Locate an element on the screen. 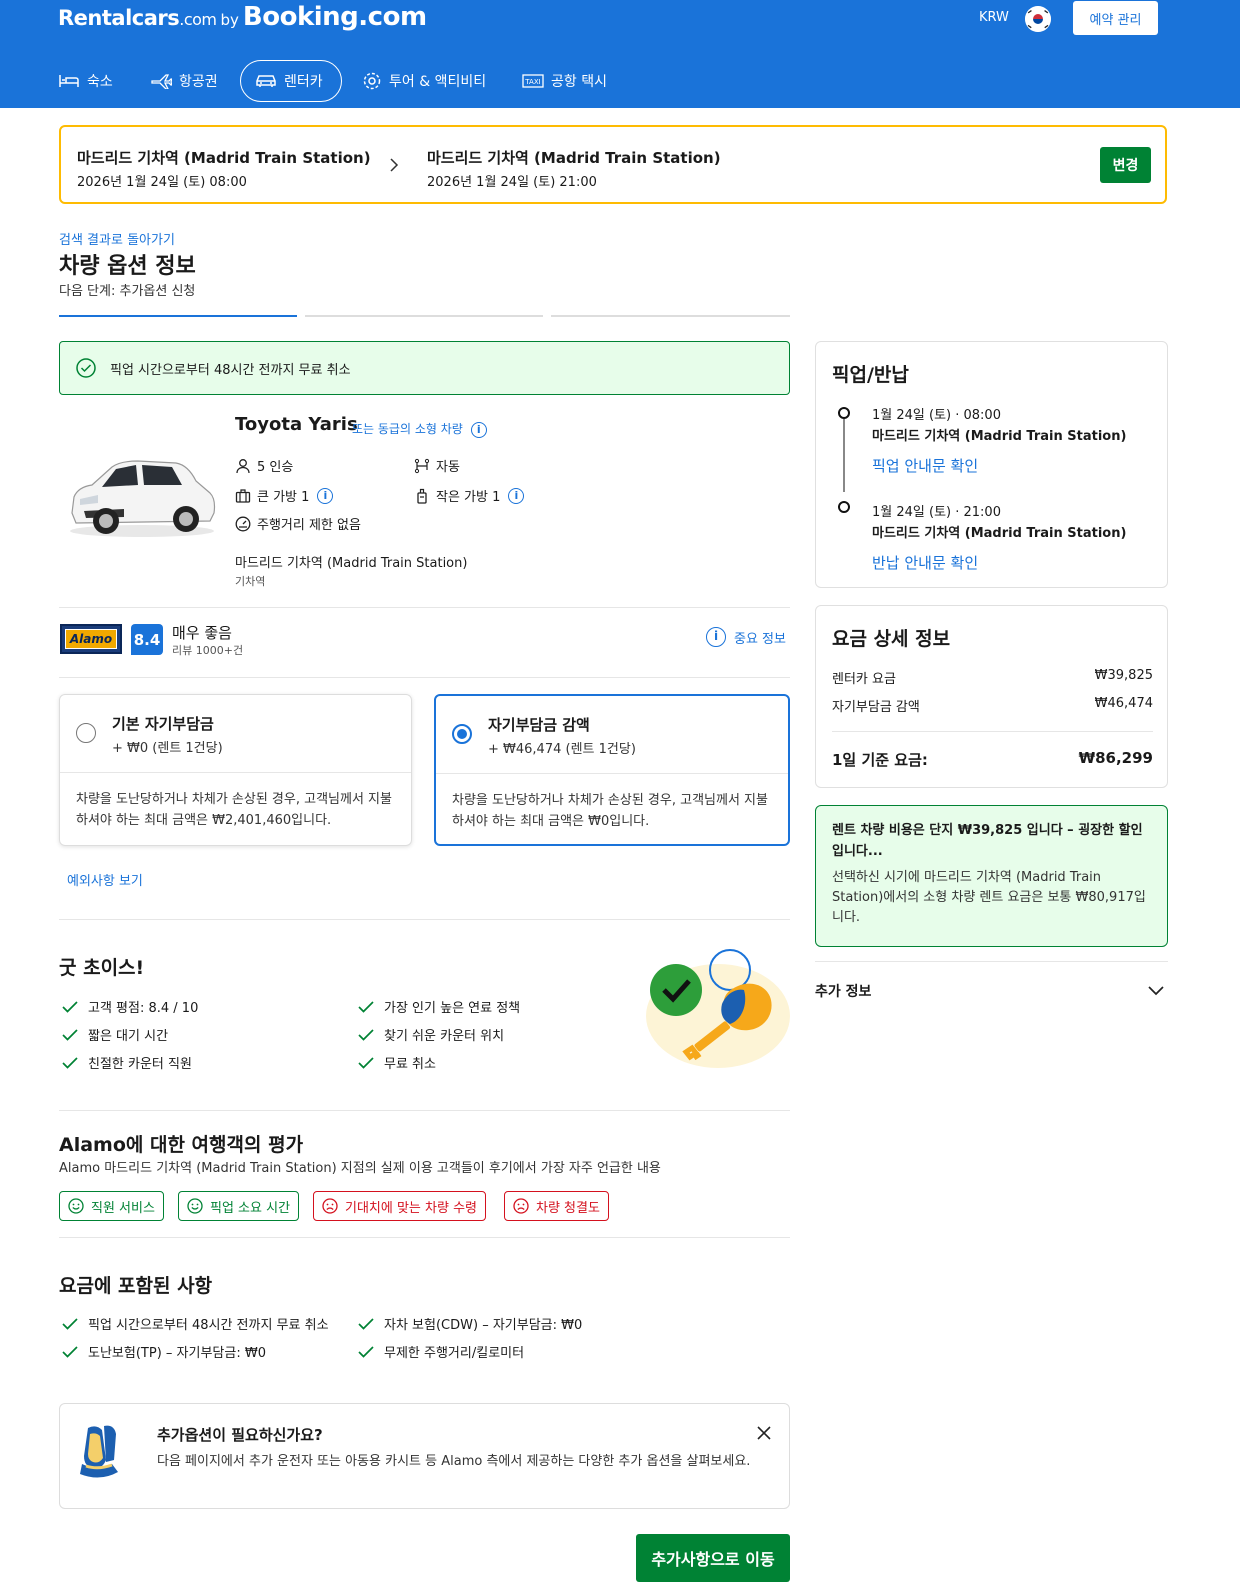  radio-reduced-excess is located at coordinates (462, 734).